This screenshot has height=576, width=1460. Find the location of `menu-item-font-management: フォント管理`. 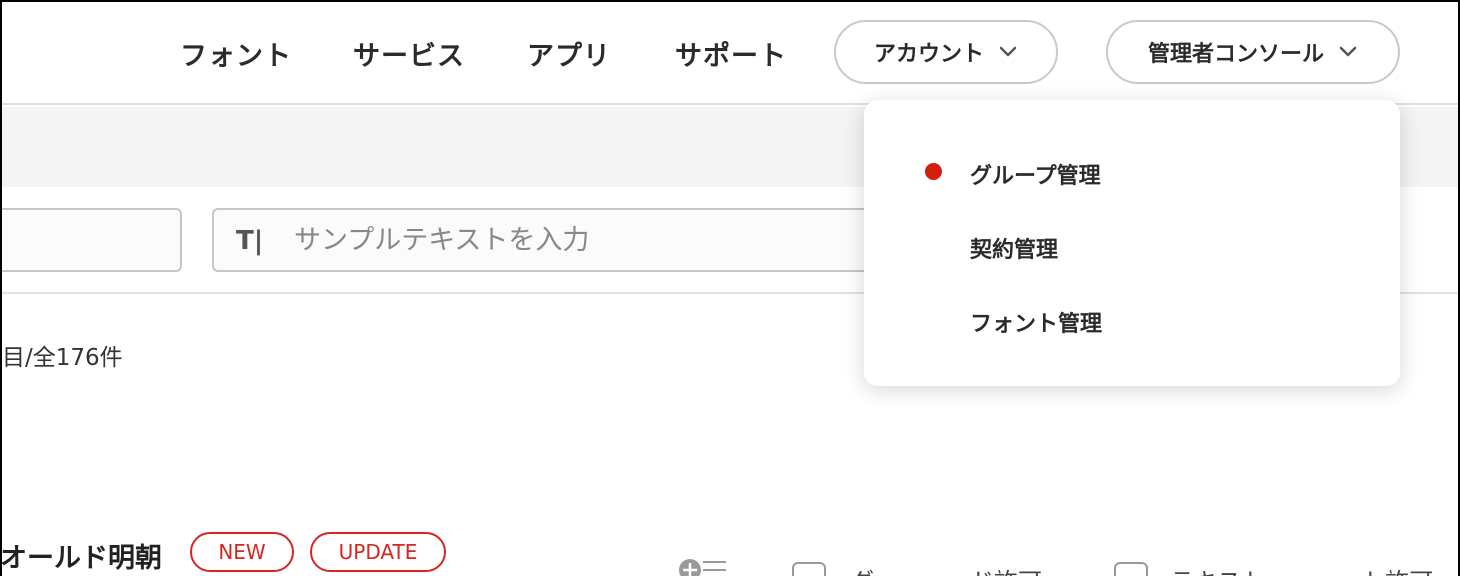

menu-item-font-management: フォント管理 is located at coordinates (1036, 322).